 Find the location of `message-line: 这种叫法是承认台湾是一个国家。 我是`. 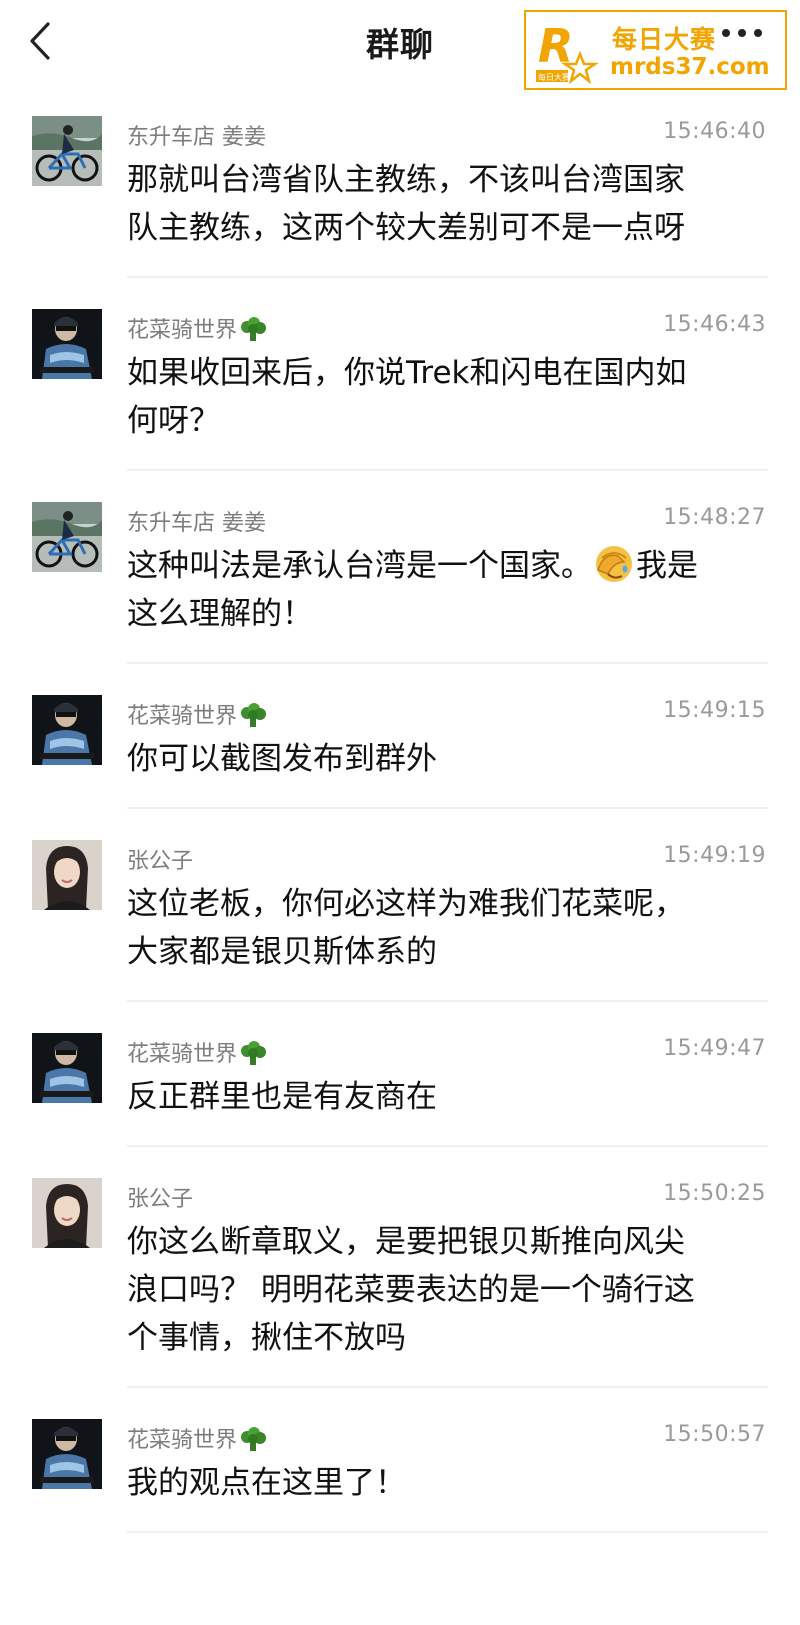

message-line: 这种叫法是承认台湾是一个国家。 我是 is located at coordinates (447, 566).